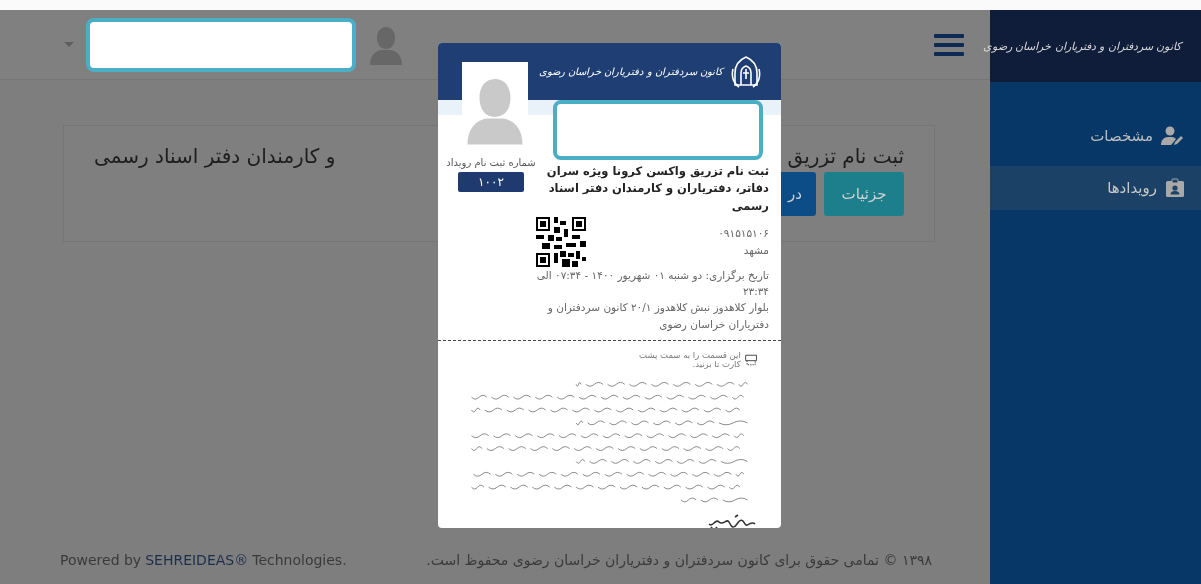 Image resolution: width=1201 pixels, height=584 pixels. Describe the element at coordinates (845, 156) in the screenshot. I see `event-title: ثبت نام تزریق` at that location.